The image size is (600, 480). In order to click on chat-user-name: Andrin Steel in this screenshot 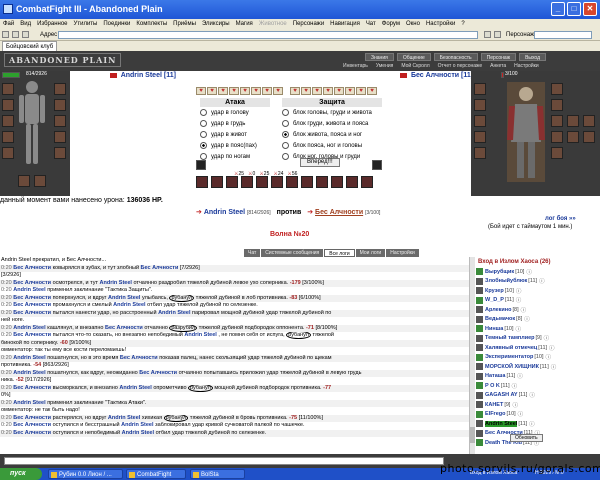, I will do `click(501, 423)`.